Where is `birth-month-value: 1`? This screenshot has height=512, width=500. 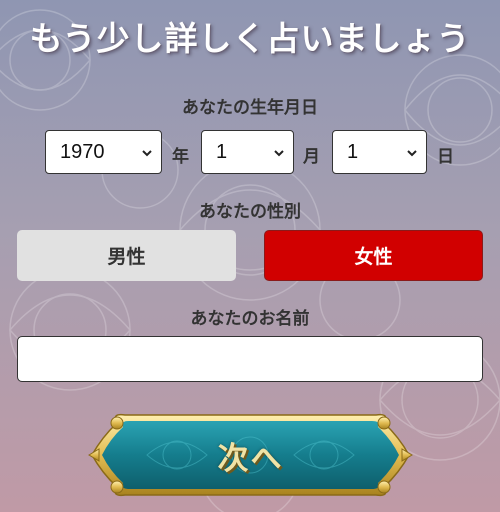 birth-month-value: 1 is located at coordinates (222, 151).